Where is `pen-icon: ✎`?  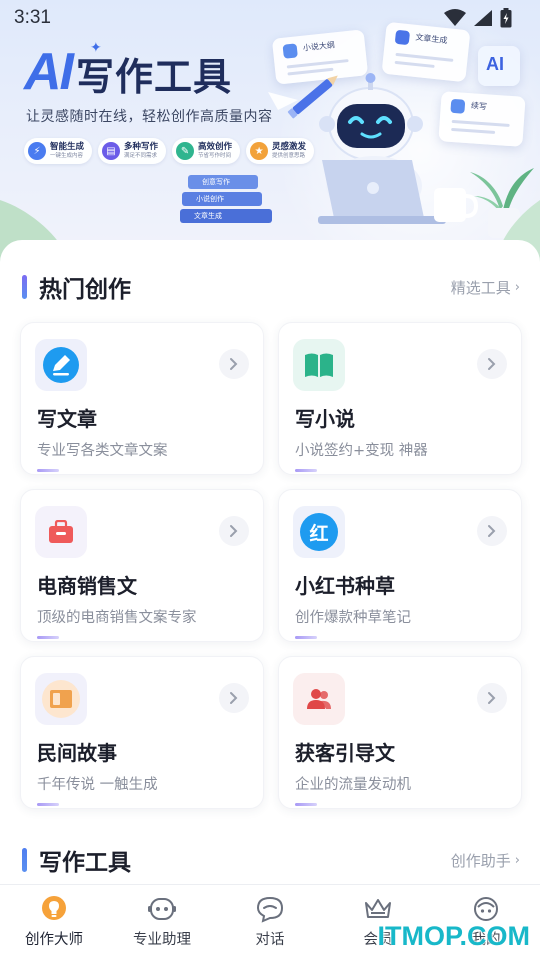 pen-icon: ✎ is located at coordinates (185, 151).